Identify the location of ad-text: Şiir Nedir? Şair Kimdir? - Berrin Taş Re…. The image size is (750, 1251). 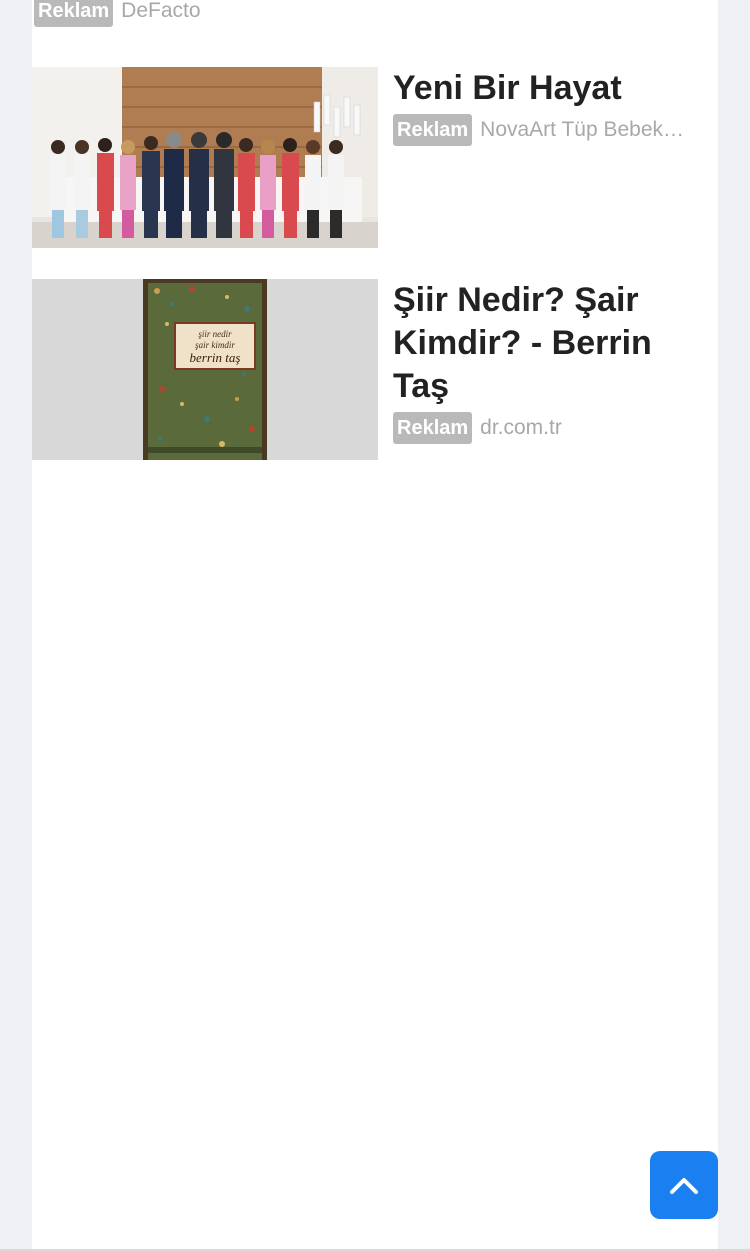
(554, 361).